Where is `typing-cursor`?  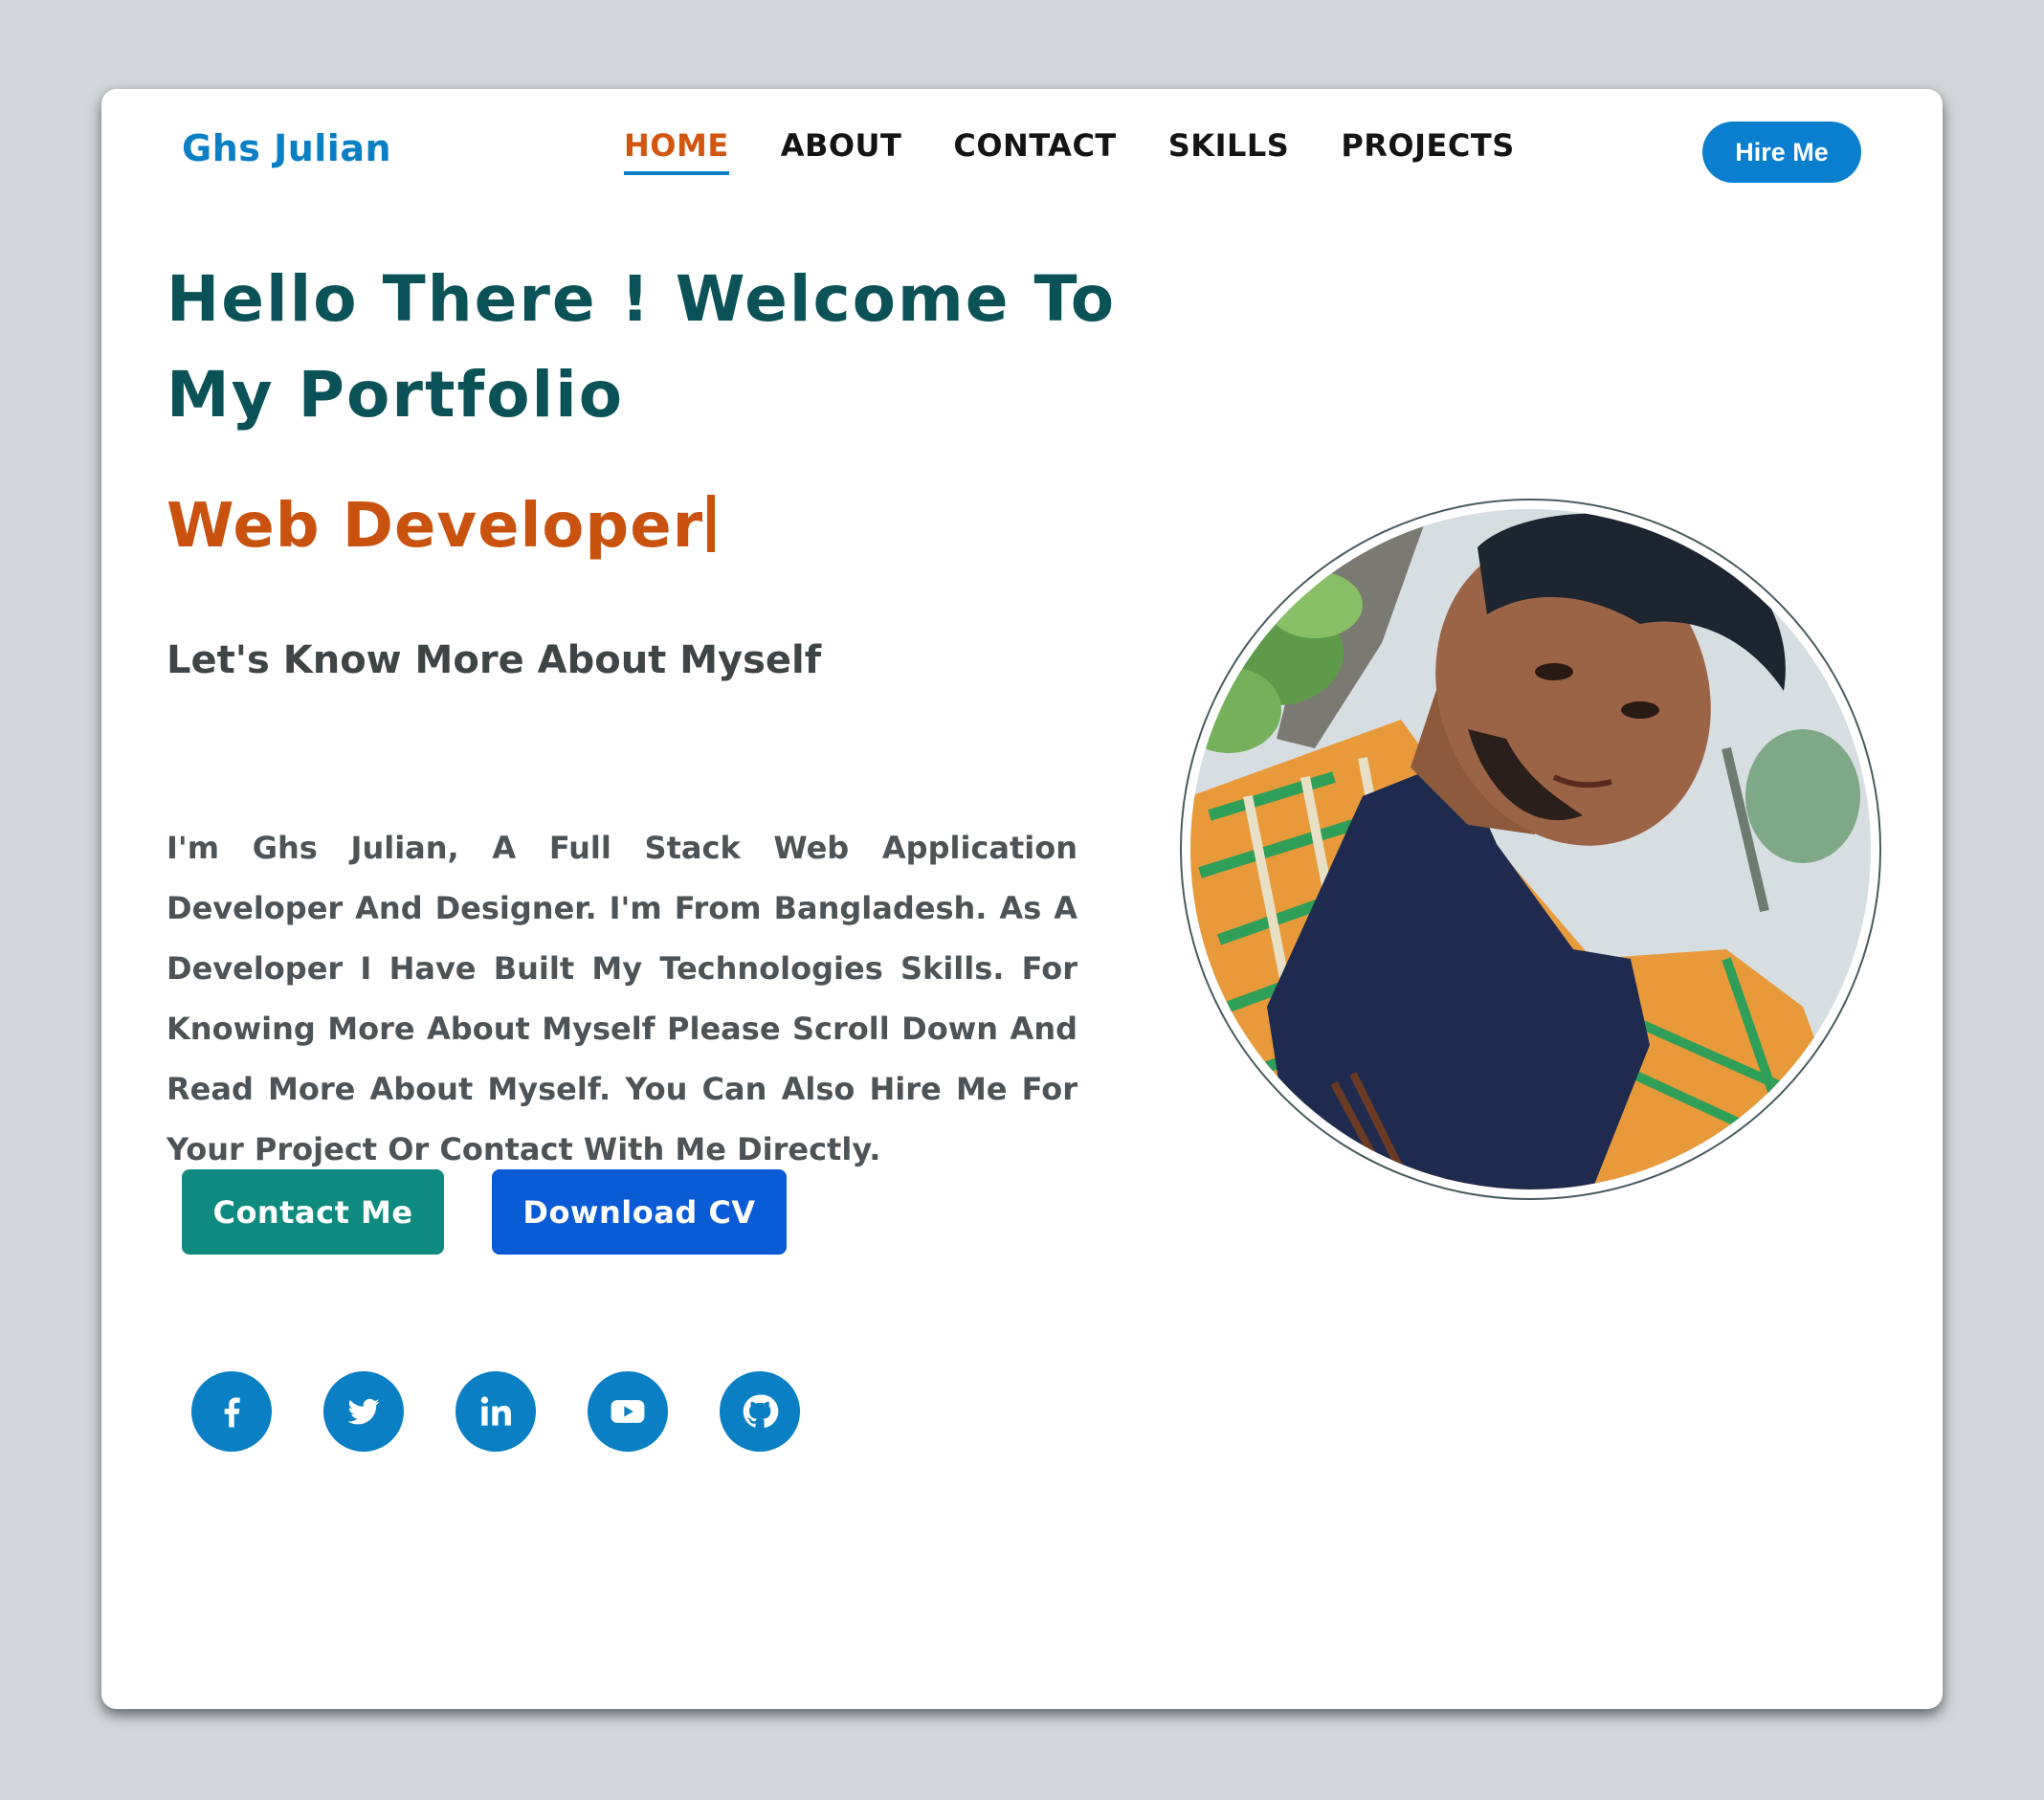
typing-cursor is located at coordinates (711, 523).